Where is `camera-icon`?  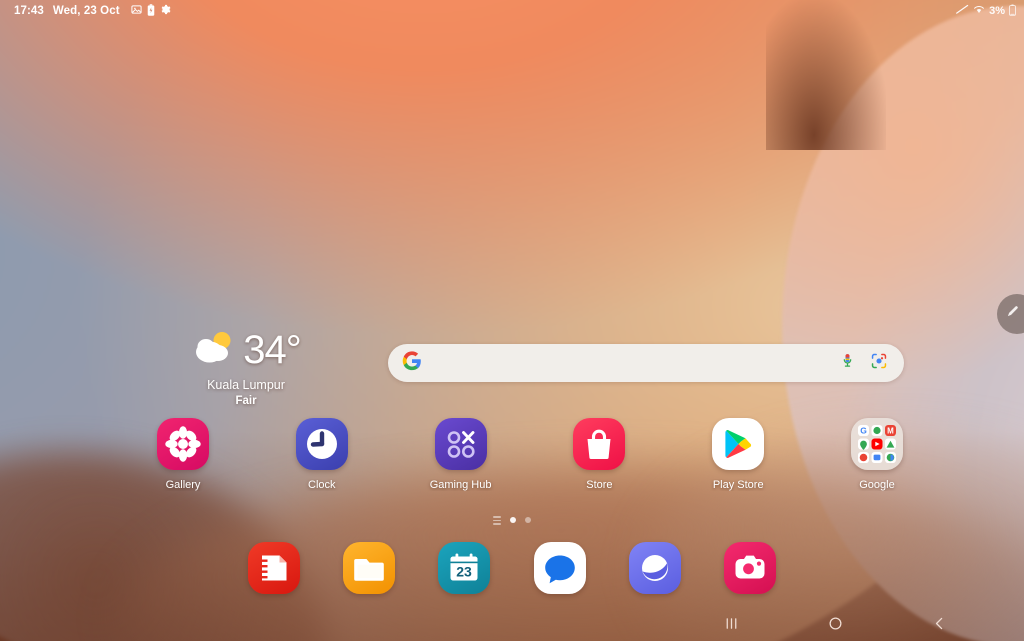
camera-icon is located at coordinates (749, 568).